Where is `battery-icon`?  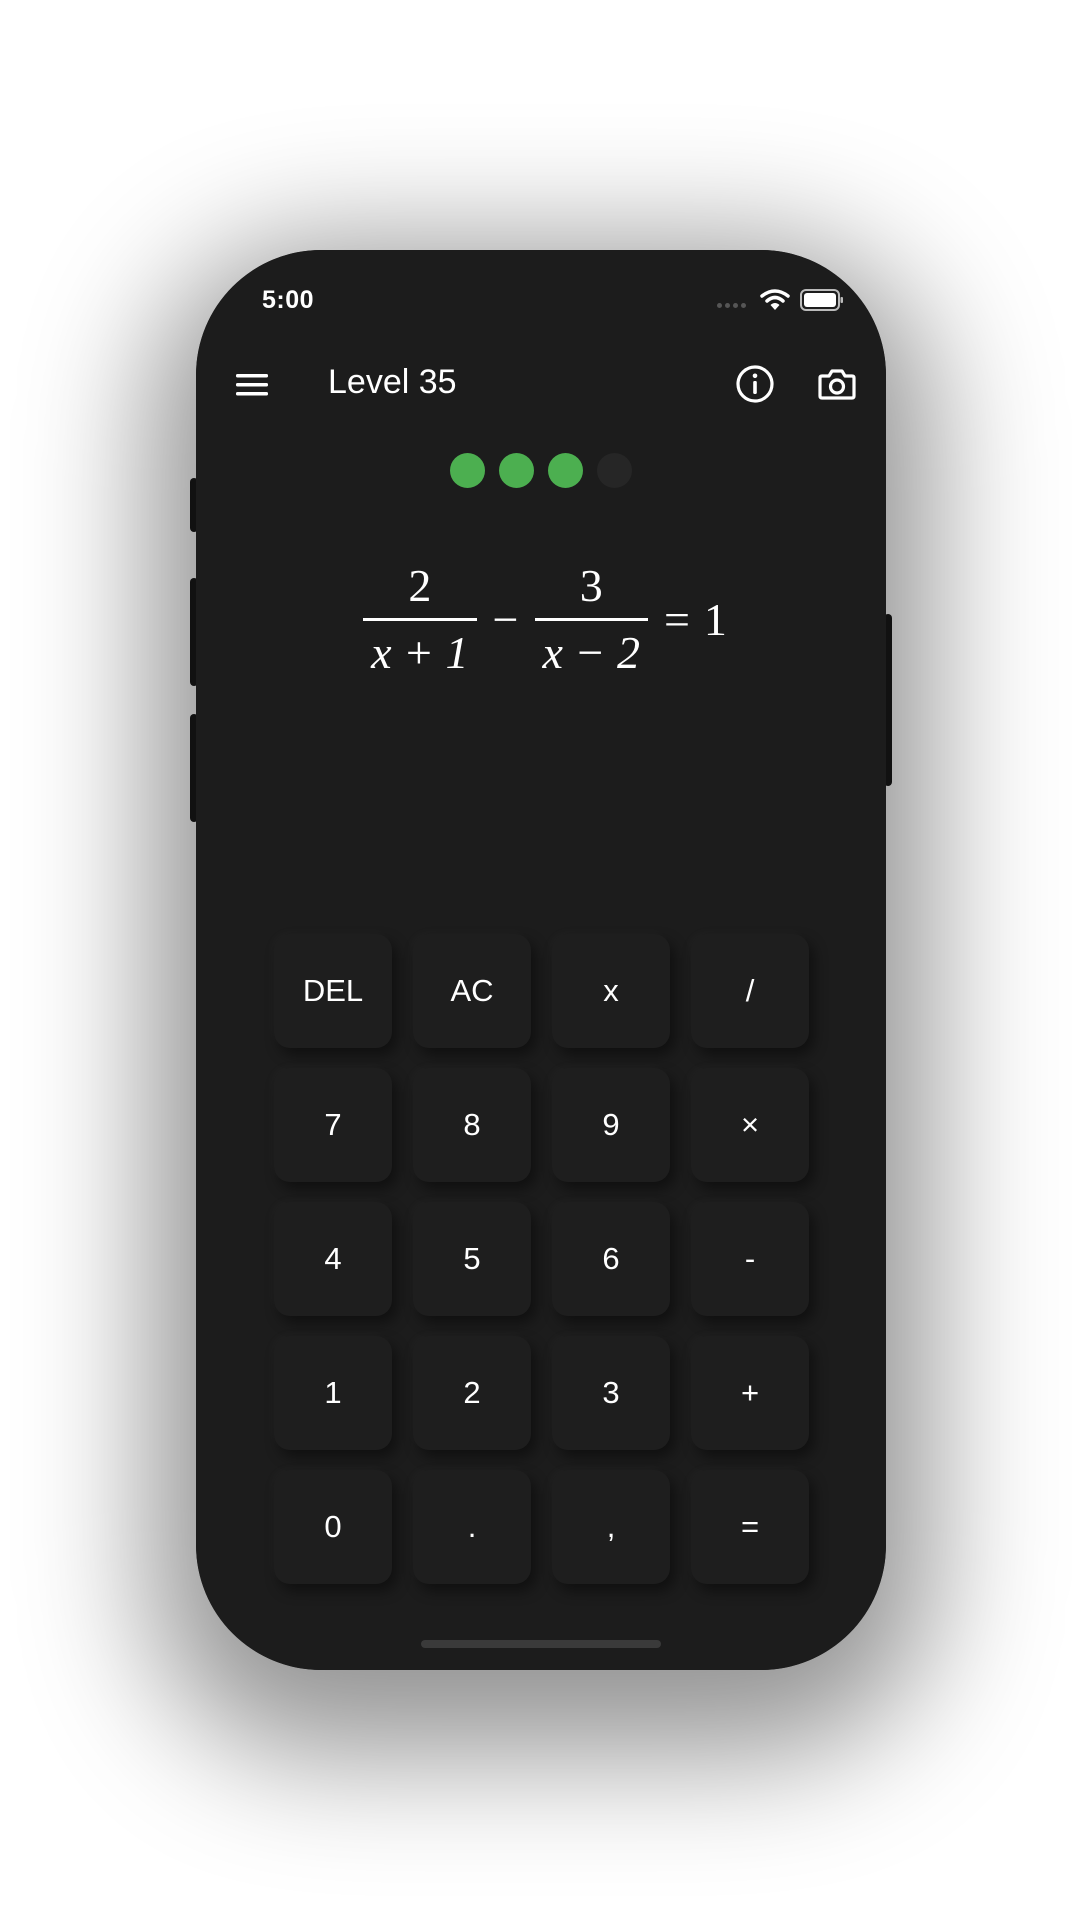
battery-icon is located at coordinates (821, 300).